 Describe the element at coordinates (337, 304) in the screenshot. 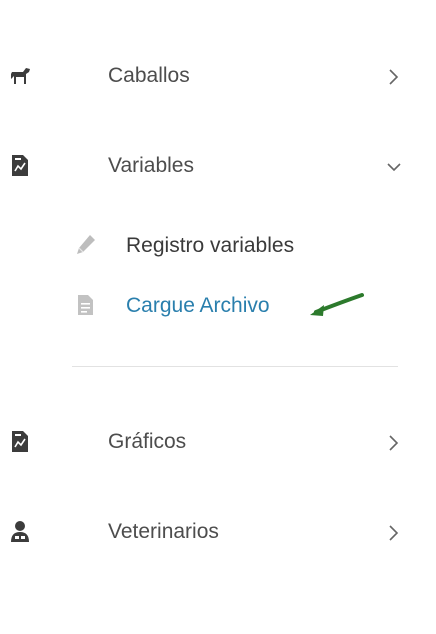

I see `arrow-annotation-icon` at that location.